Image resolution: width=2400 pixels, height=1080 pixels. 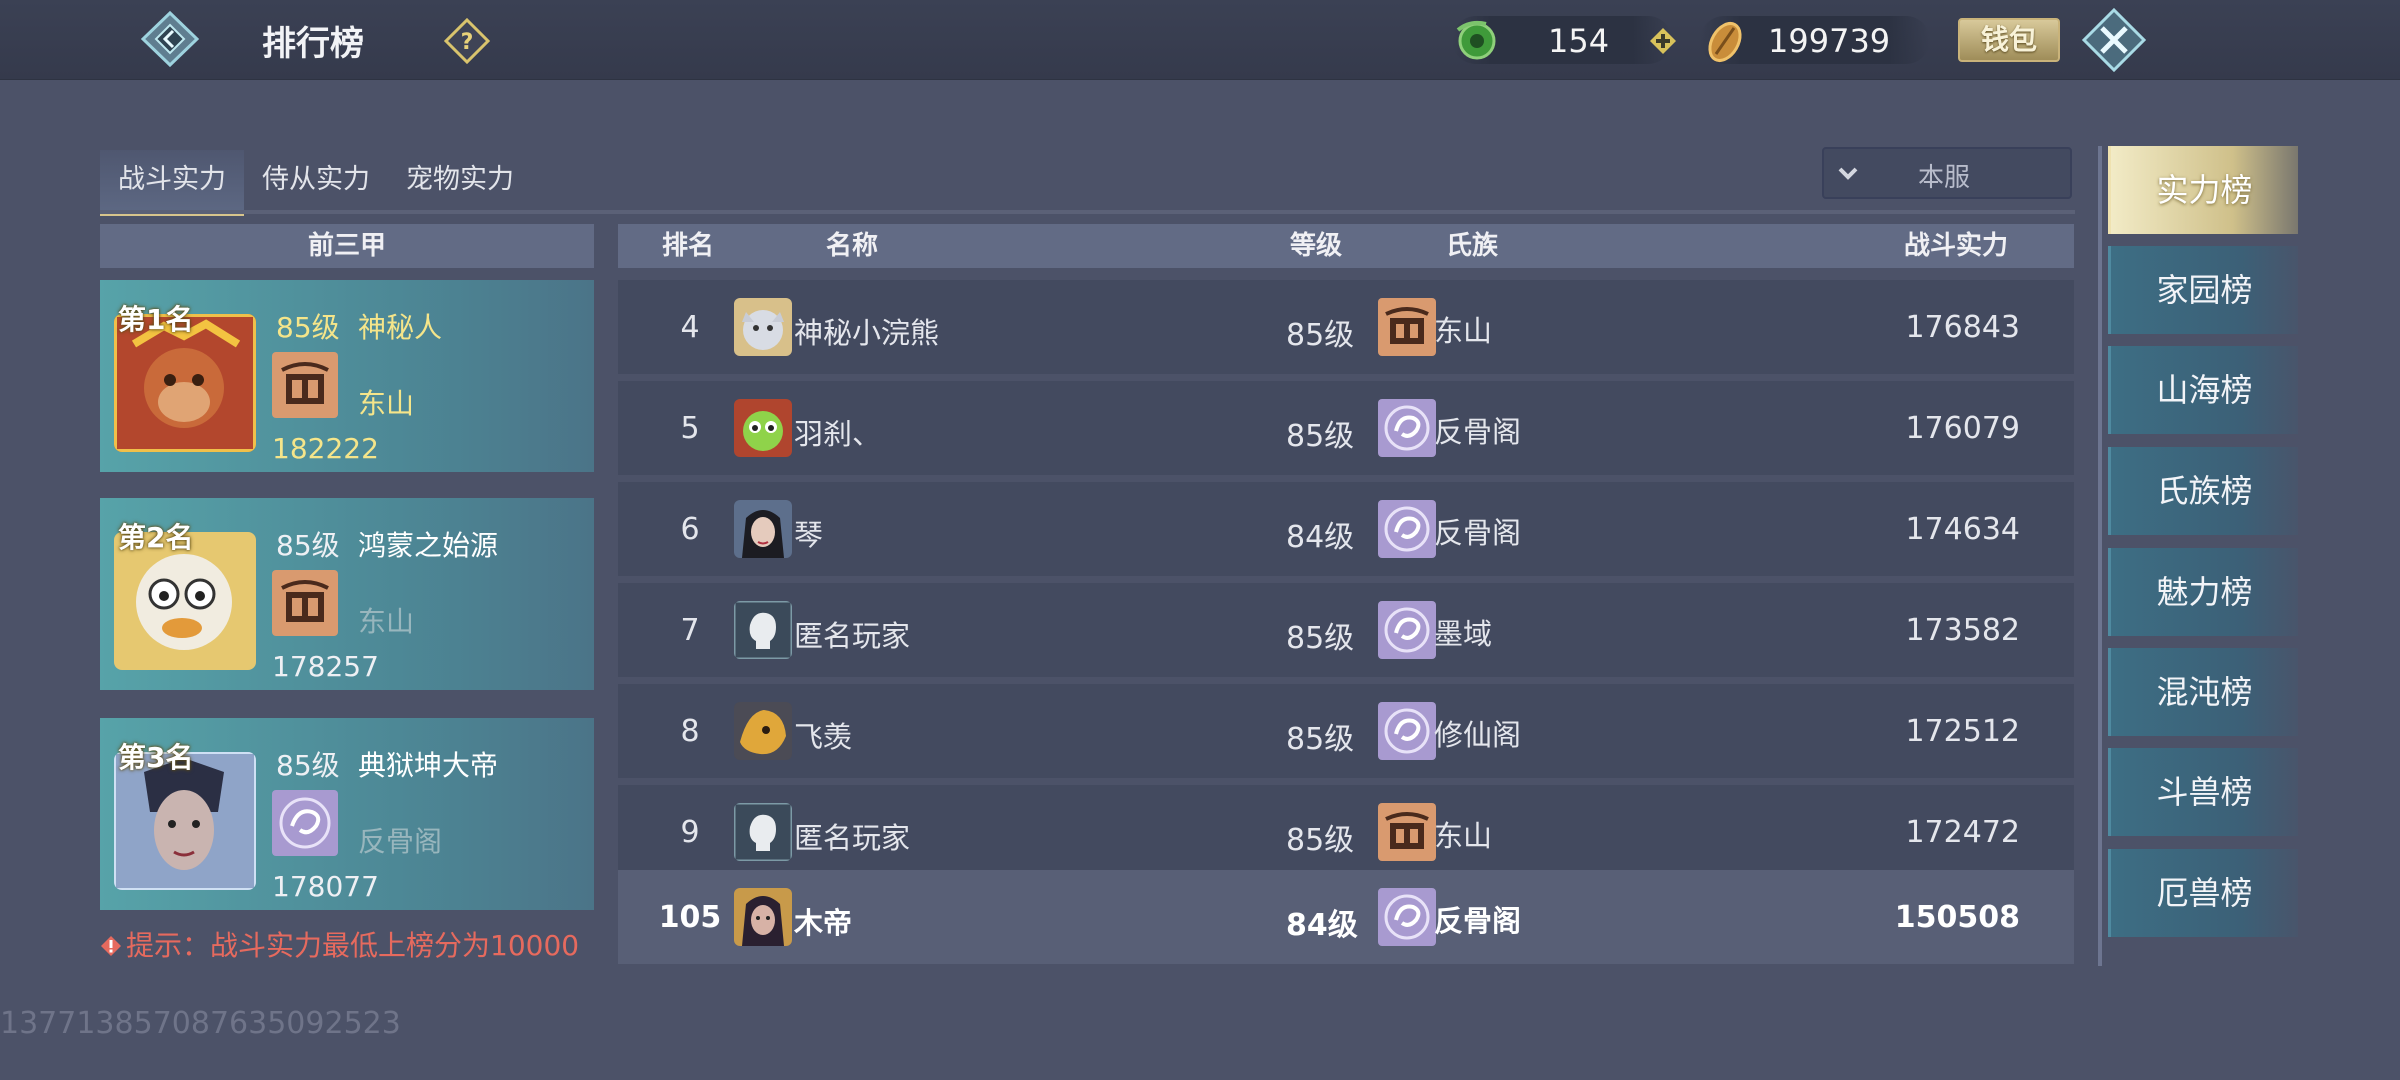 What do you see at coordinates (400, 327) in the screenshot?
I see `card-player-name: 神秘人` at bounding box center [400, 327].